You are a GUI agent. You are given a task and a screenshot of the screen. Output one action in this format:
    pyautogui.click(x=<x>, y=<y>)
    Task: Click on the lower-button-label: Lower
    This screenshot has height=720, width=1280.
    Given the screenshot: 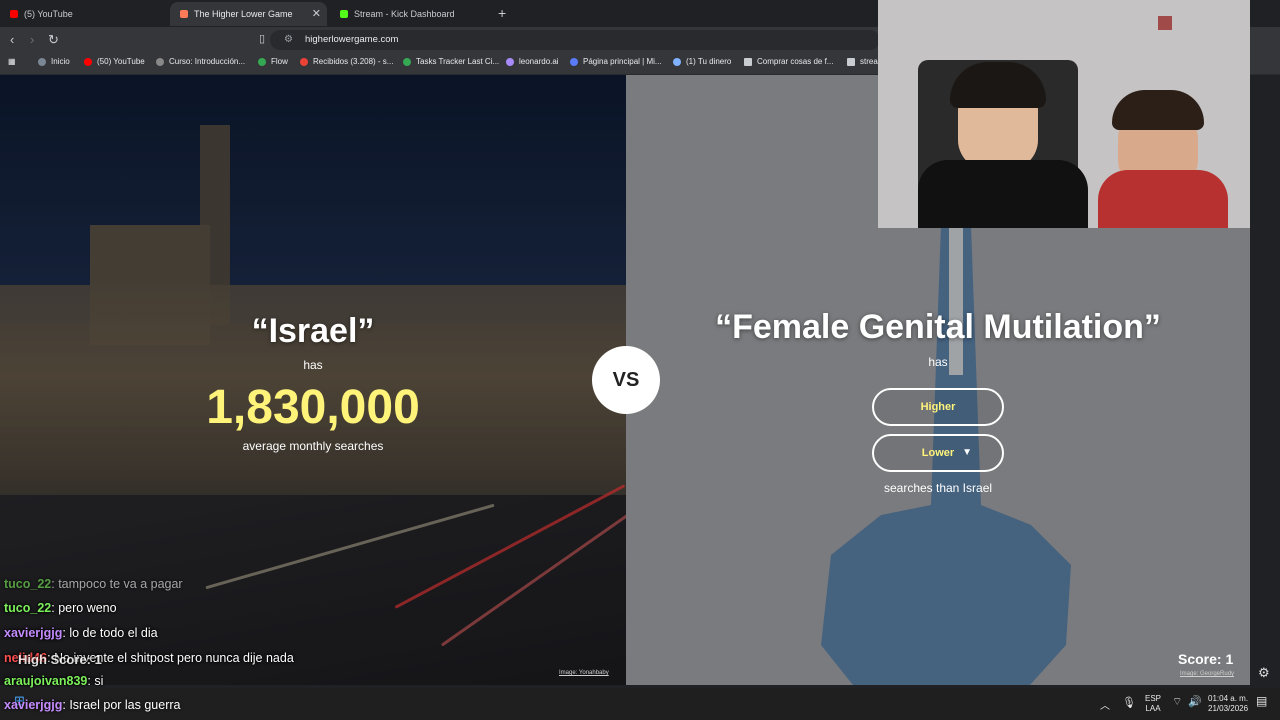 What is the action you would take?
    pyautogui.click(x=938, y=453)
    